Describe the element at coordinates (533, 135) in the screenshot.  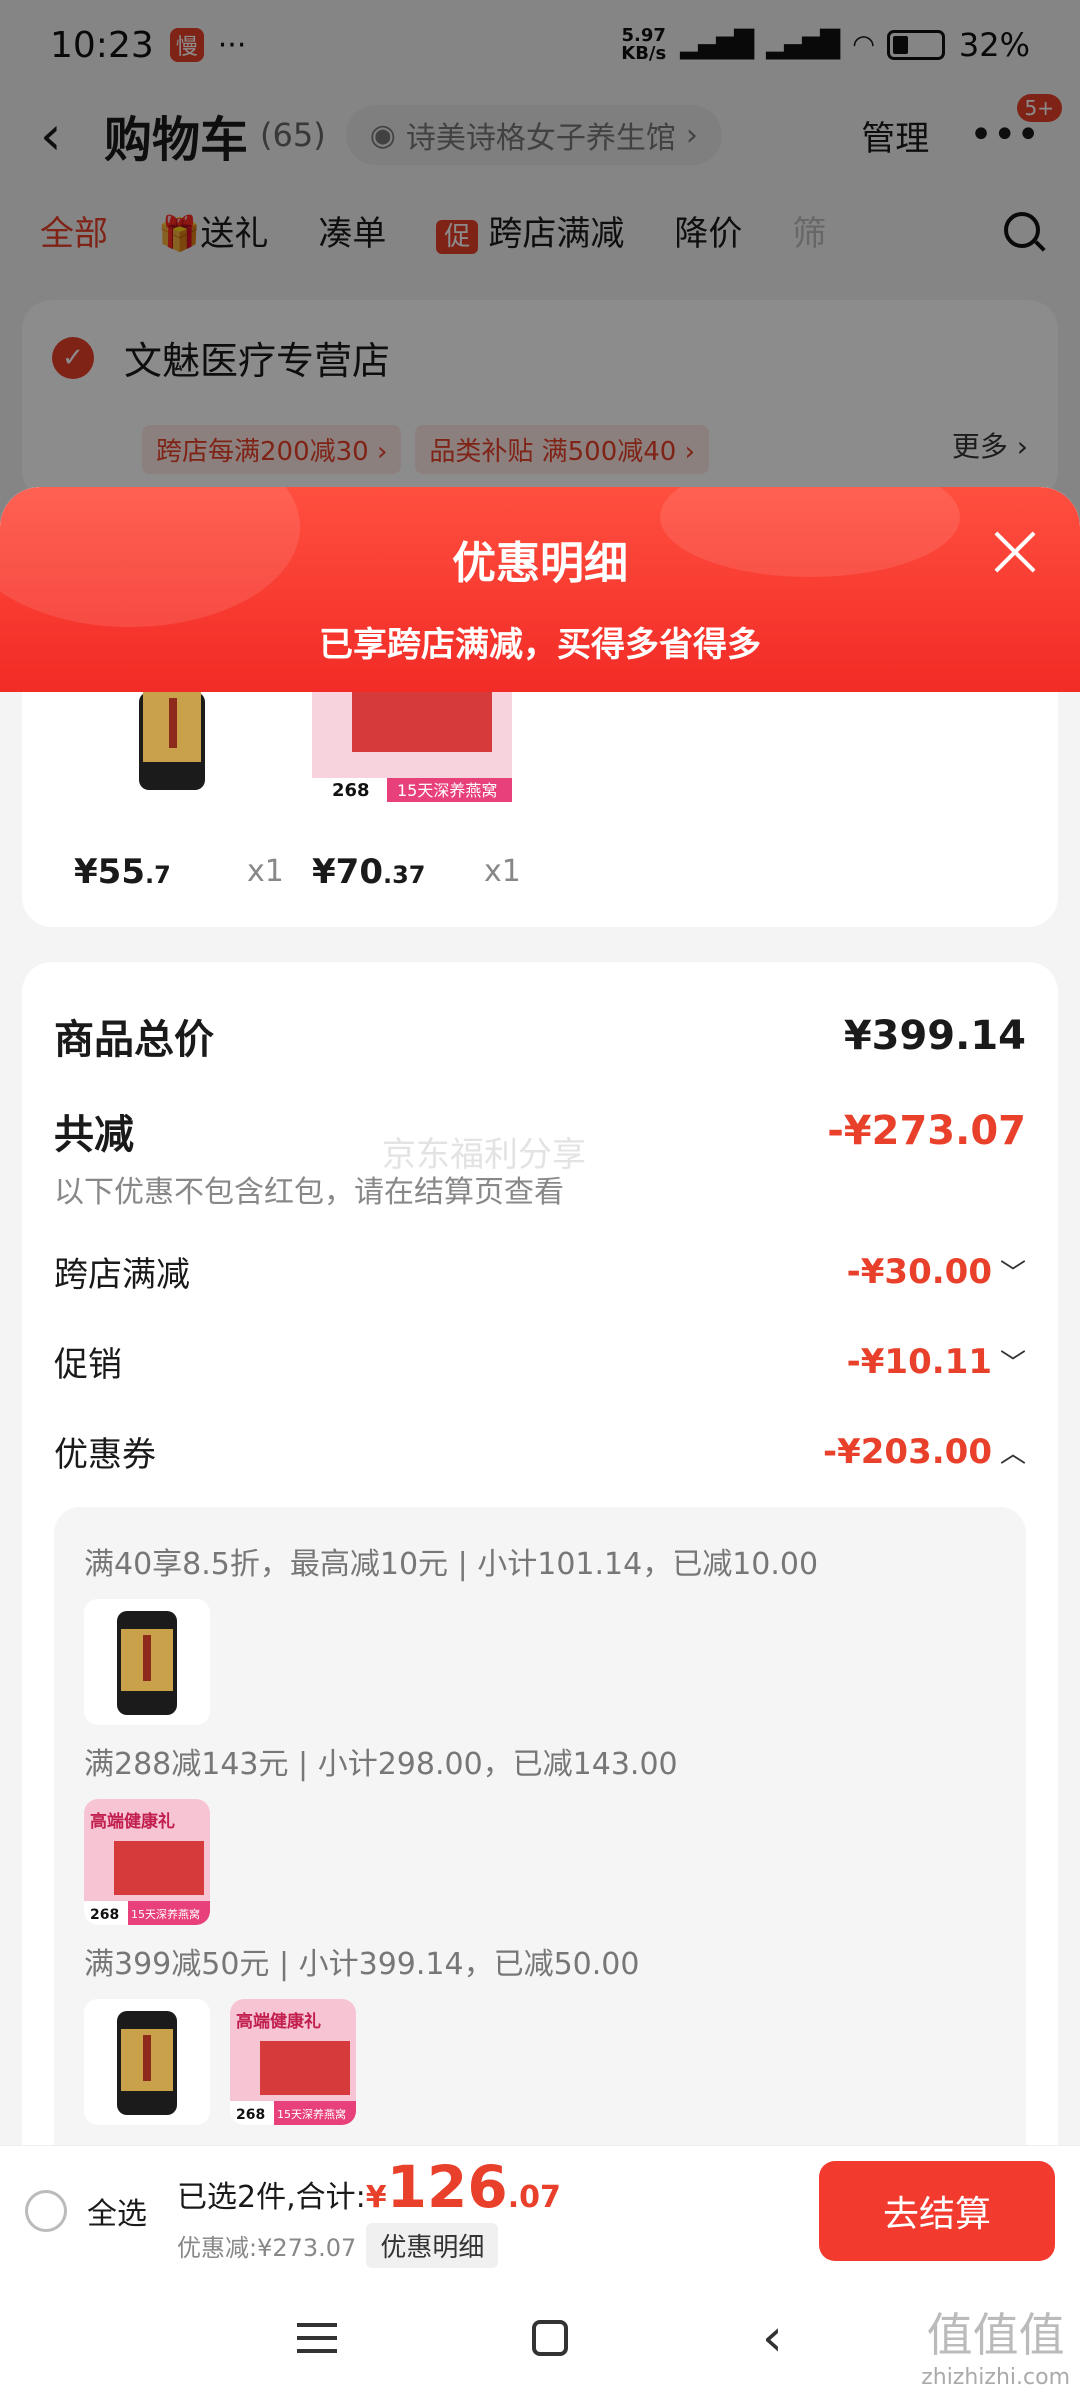
I see `store-pill: ◉ 诗美诗格女子养生馆 ›` at that location.